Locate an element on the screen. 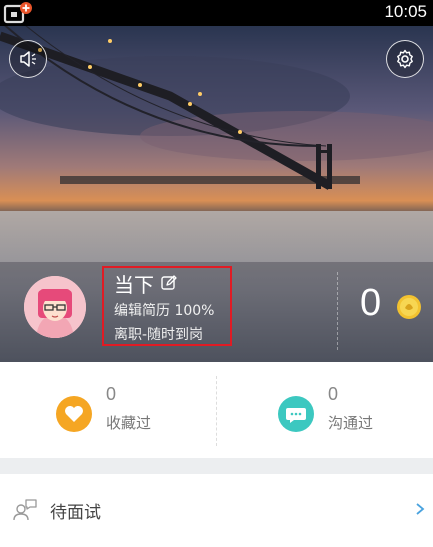 Image resolution: width=433 pixels, height=547 pixels. resume-percent: 100% is located at coordinates (194, 311).